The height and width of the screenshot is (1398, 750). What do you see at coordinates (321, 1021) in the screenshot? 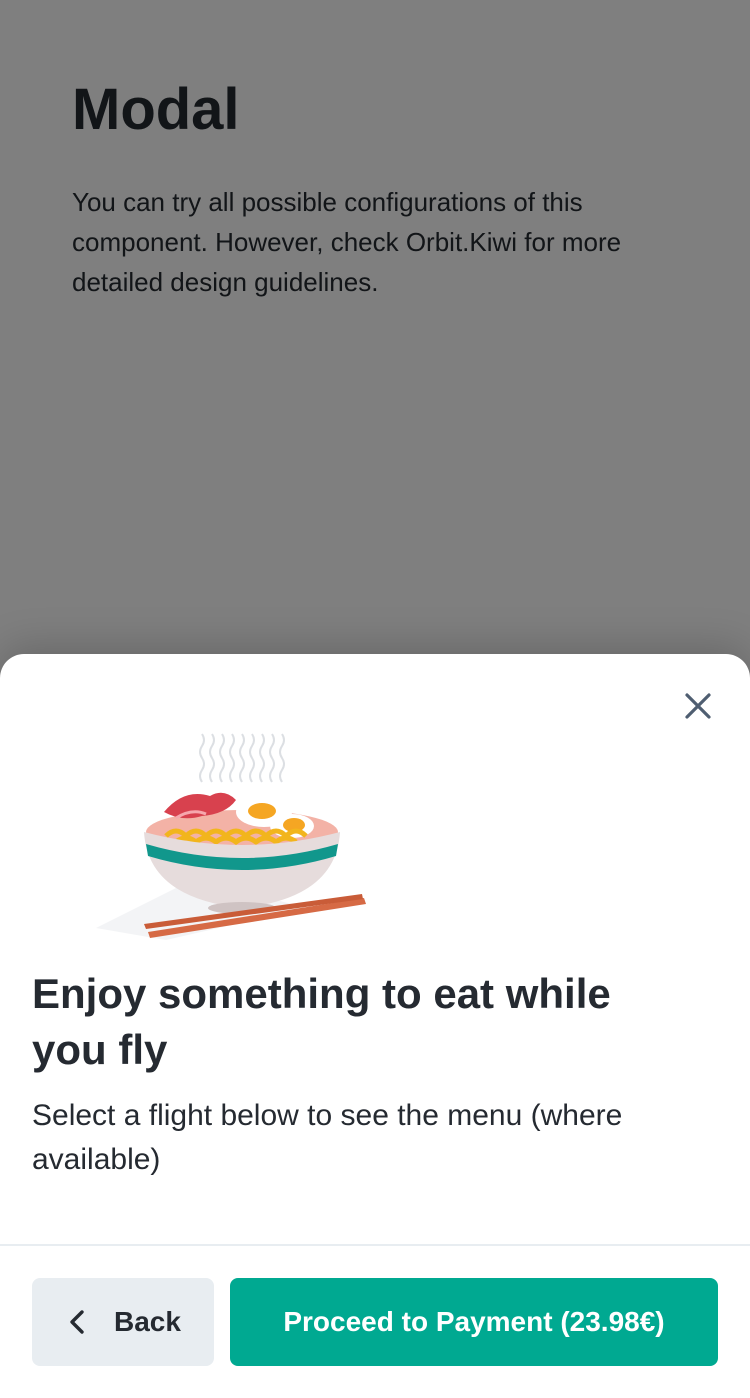
I see `modal-title: Enjoy something to eat while you fly` at bounding box center [321, 1021].